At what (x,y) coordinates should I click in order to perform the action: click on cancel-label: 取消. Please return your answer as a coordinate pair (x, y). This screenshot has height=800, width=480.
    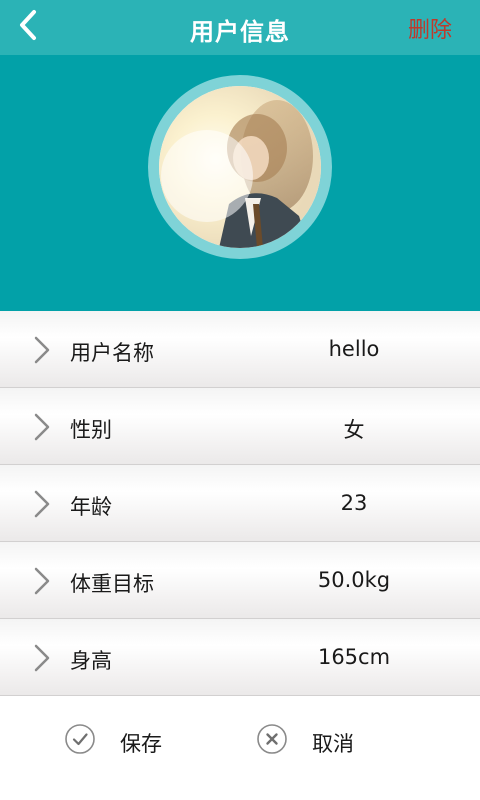
    Looking at the image, I should click on (333, 744).